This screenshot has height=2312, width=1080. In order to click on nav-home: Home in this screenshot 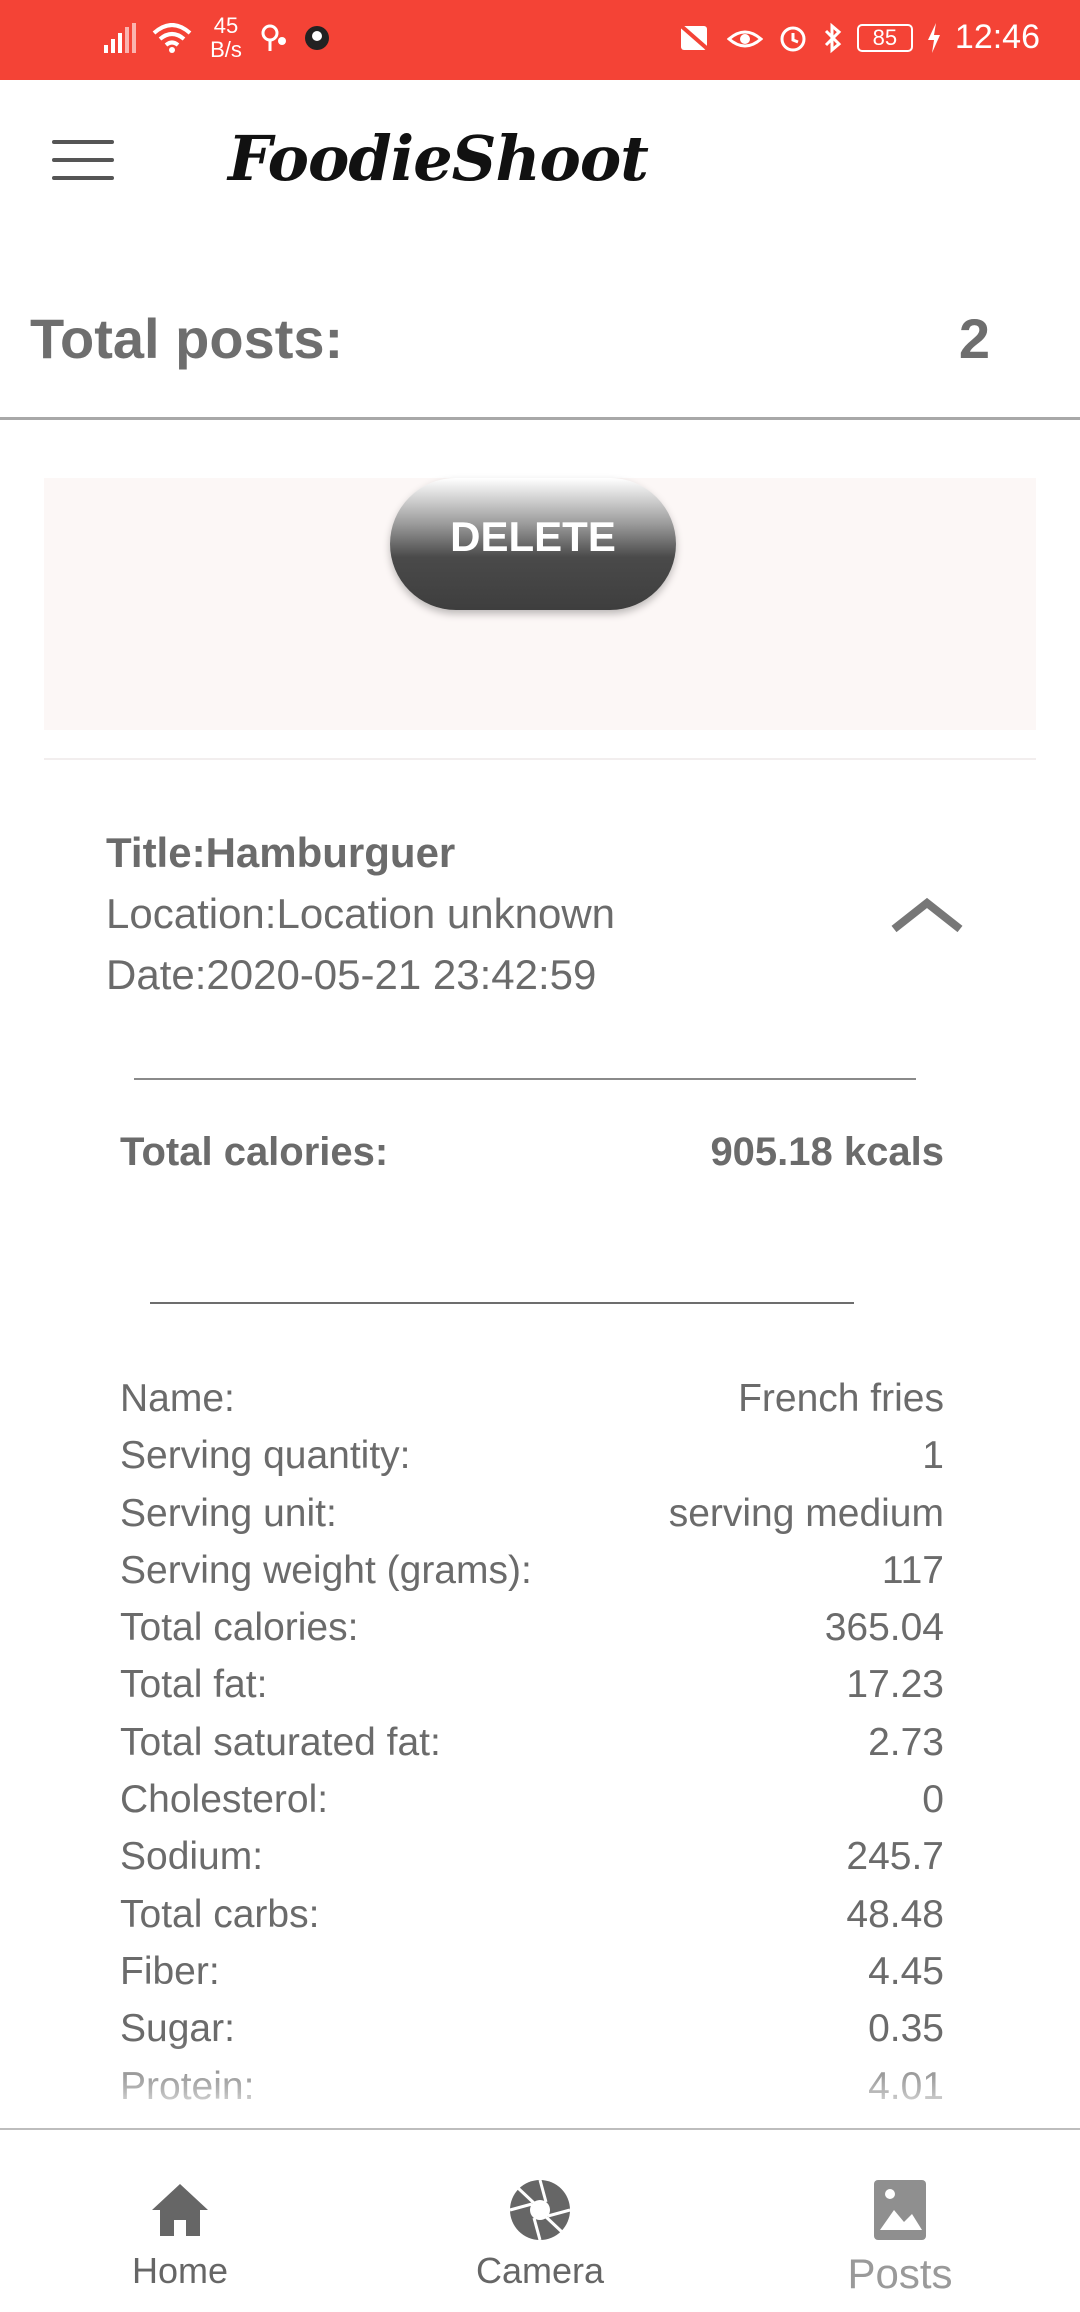, I will do `click(180, 2221)`.